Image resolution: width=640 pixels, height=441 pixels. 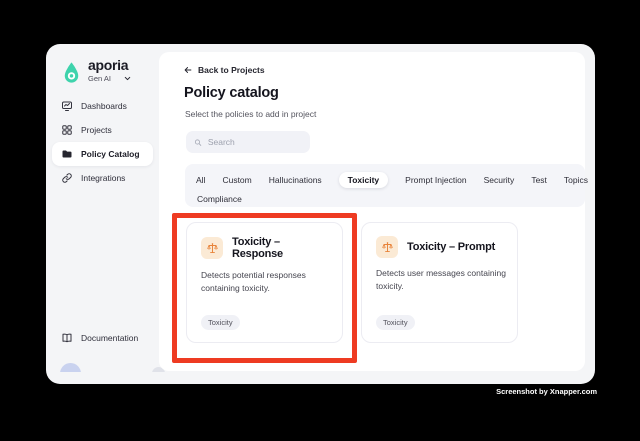 What do you see at coordinates (67, 130) in the screenshot?
I see `projects-grid-icon` at bounding box center [67, 130].